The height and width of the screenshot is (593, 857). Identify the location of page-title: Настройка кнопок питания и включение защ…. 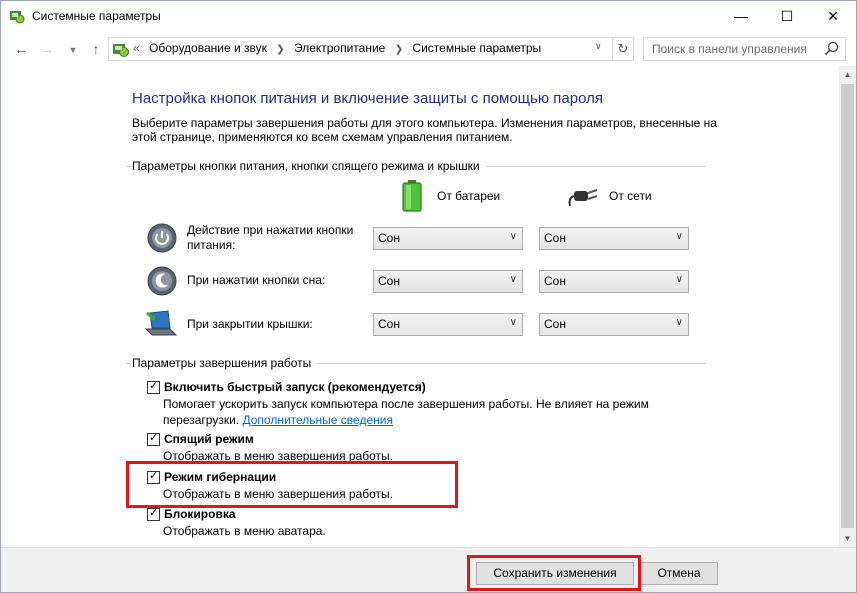
(367, 98).